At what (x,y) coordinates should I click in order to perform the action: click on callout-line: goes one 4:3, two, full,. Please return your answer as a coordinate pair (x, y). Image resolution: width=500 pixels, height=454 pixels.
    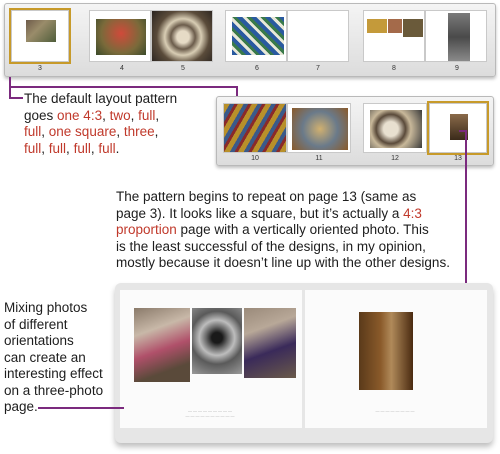
    Looking at the image, I should click on (119, 116).